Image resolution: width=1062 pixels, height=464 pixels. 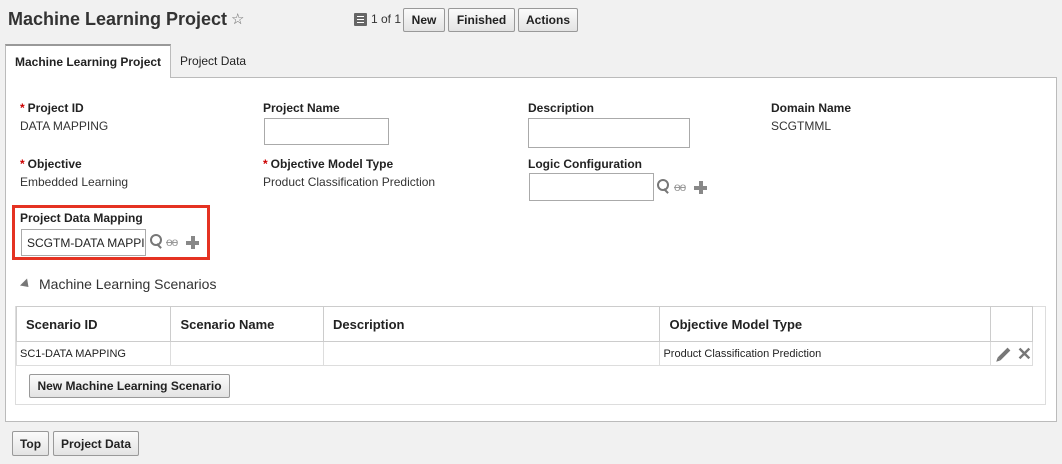 I want to click on description-label: Description, so click(x=561, y=108).